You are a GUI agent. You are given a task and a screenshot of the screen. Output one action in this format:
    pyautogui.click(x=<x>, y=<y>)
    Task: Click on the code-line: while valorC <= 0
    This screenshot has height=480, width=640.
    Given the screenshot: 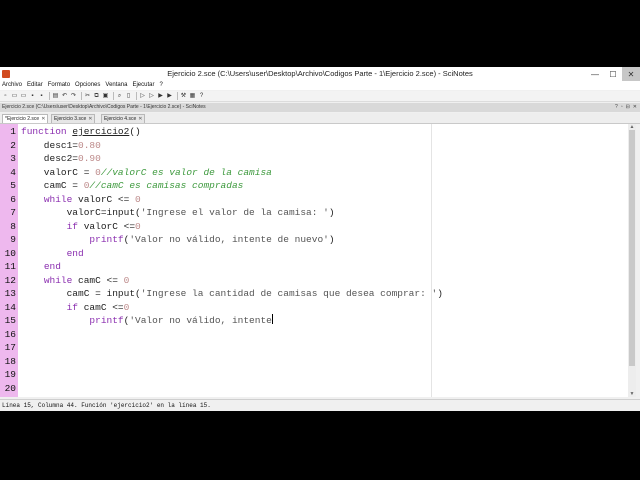 What is the action you would take?
    pyautogui.click(x=81, y=200)
    